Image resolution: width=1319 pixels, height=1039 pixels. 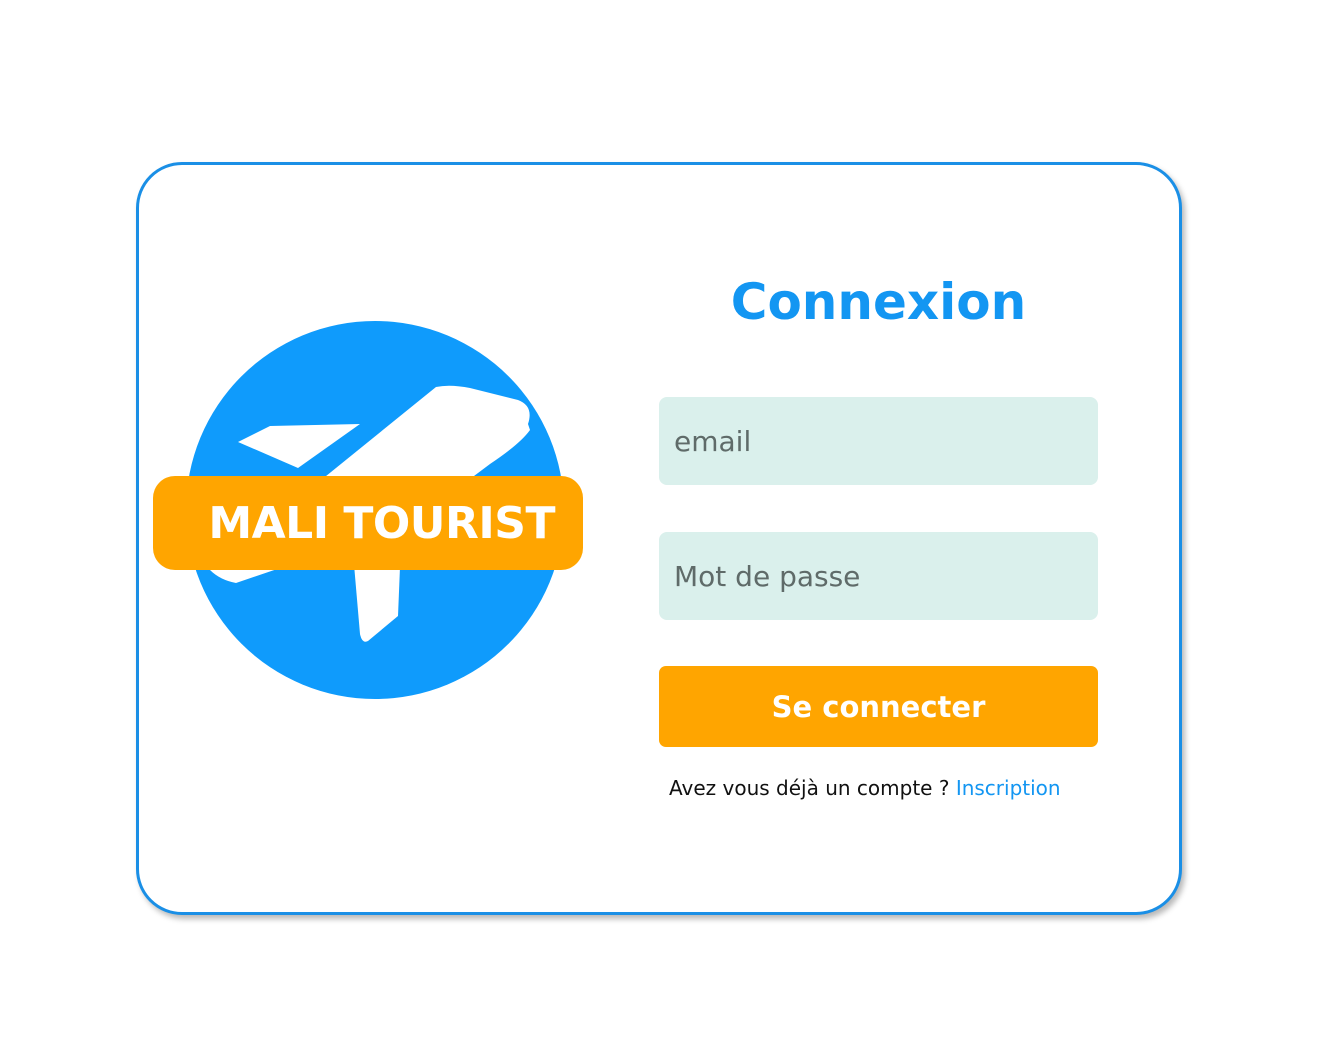 I want to click on register-link: Inscription, so click(x=1008, y=788).